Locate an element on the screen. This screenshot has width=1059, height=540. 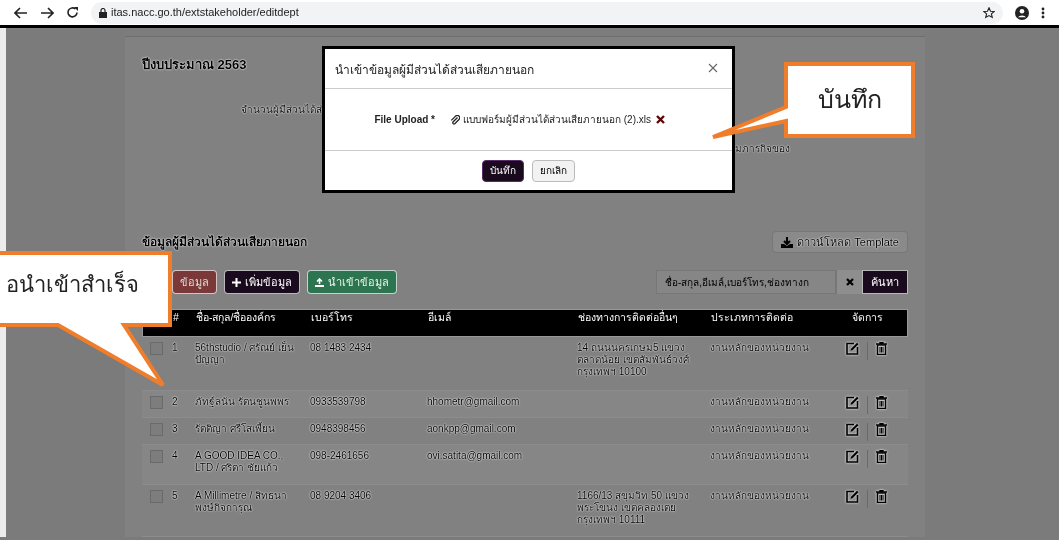
table-cell: A GOOD IDEA CO., LTD / ศริตา ชัยแก้ว is located at coordinates (239, 461).